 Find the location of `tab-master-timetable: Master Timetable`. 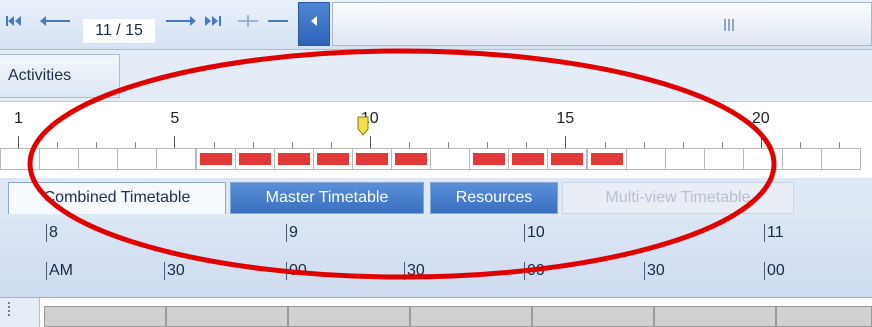

tab-master-timetable: Master Timetable is located at coordinates (327, 198).